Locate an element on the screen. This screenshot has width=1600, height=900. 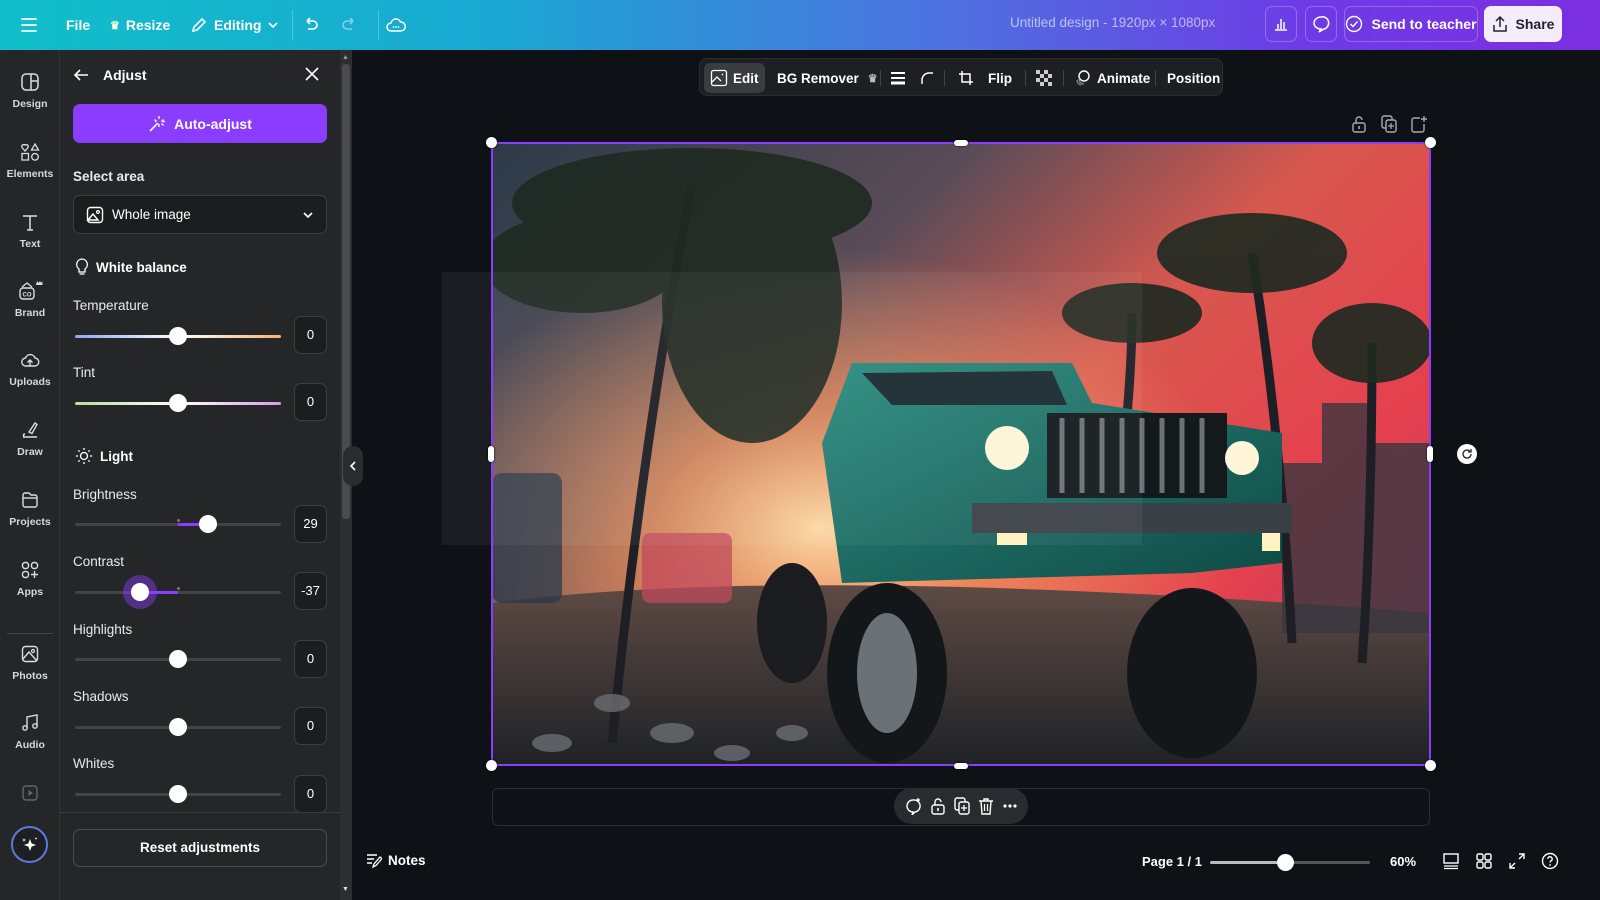
highlights-value: 0 is located at coordinates (310, 659).